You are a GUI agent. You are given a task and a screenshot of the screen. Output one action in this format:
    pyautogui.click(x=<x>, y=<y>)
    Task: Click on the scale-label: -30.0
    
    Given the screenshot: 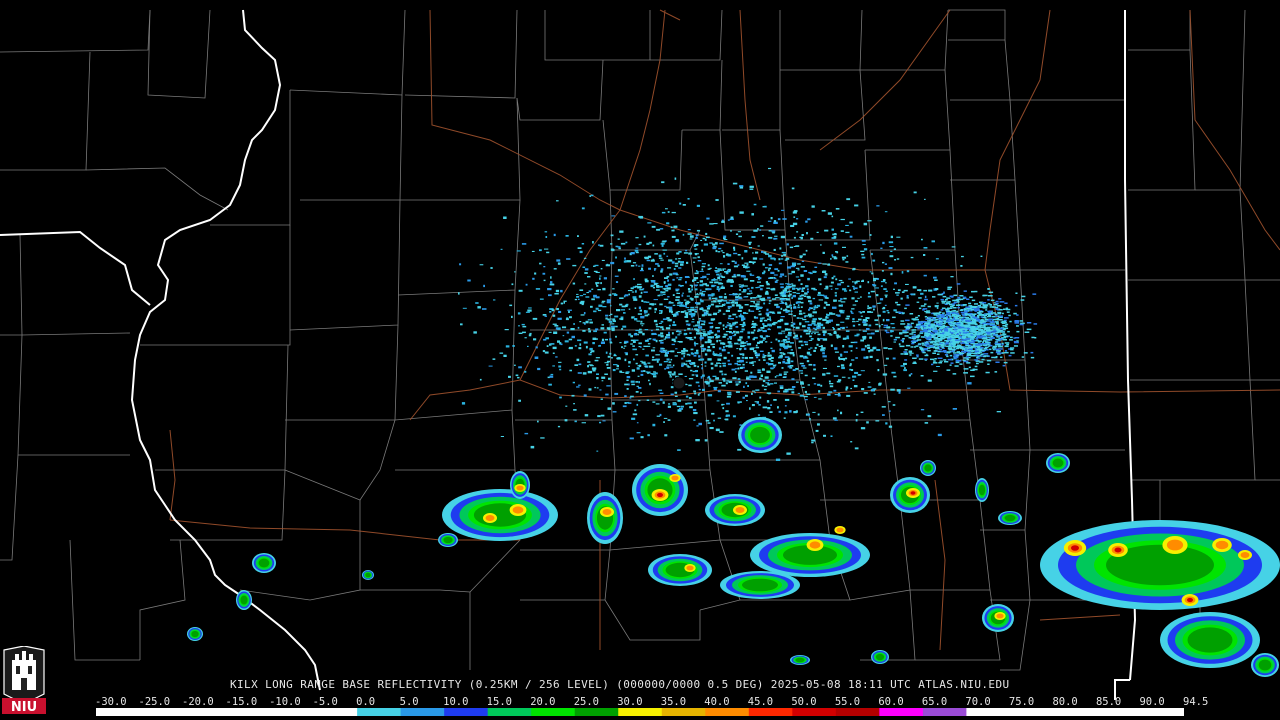 What is the action you would take?
    pyautogui.click(x=111, y=702)
    